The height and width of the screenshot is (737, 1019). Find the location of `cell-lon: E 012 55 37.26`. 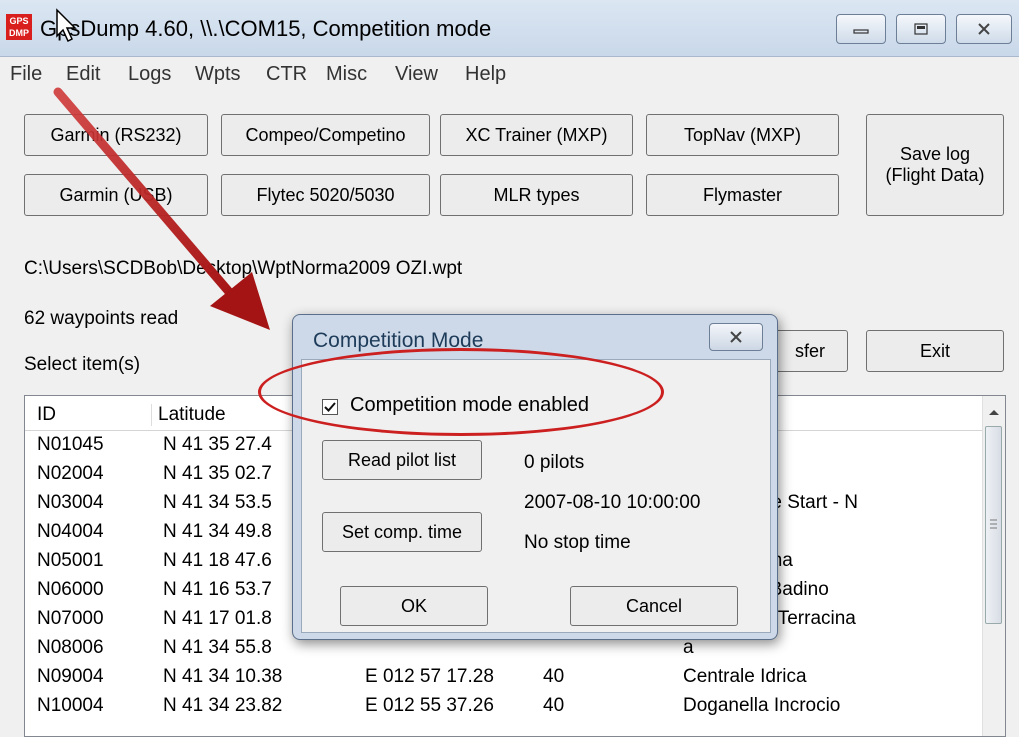

cell-lon: E 012 55 37.26 is located at coordinates (429, 705).